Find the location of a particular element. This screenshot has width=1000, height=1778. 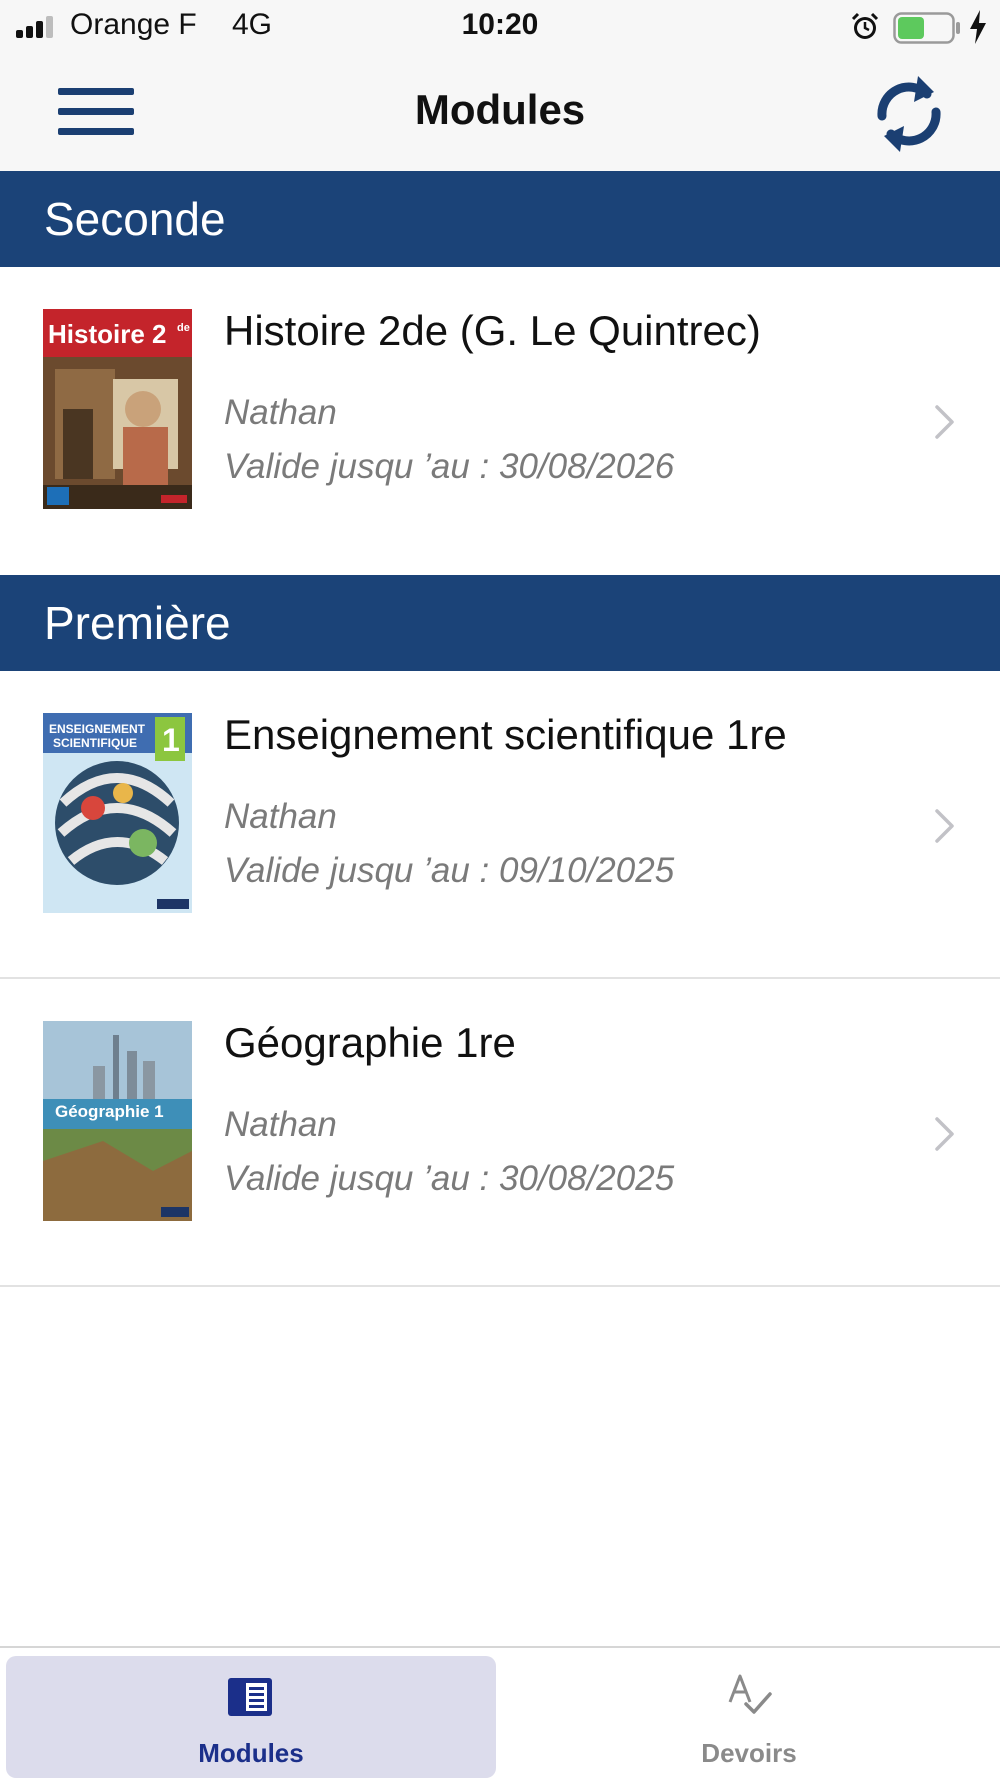

module-validity: Valide jusqu ’au : 09/10/2025 is located at coordinates (449, 870).